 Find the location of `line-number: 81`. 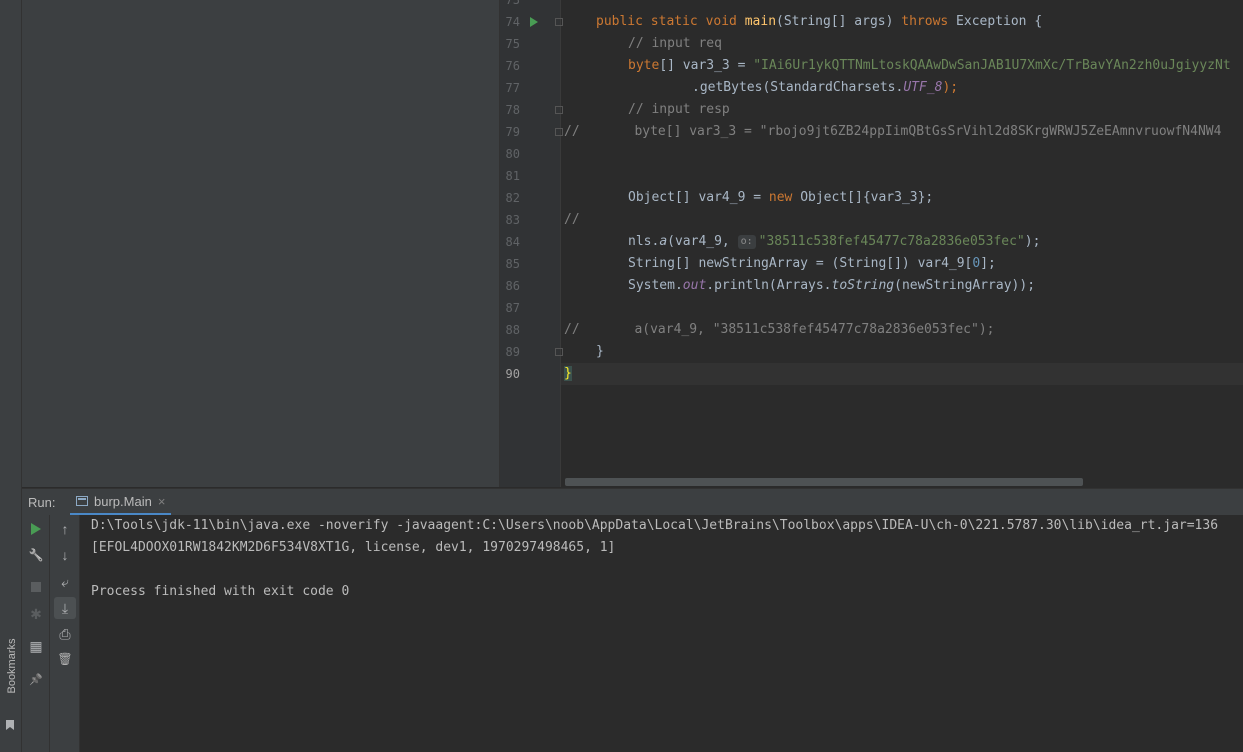

line-number: 81 is located at coordinates (512, 176).